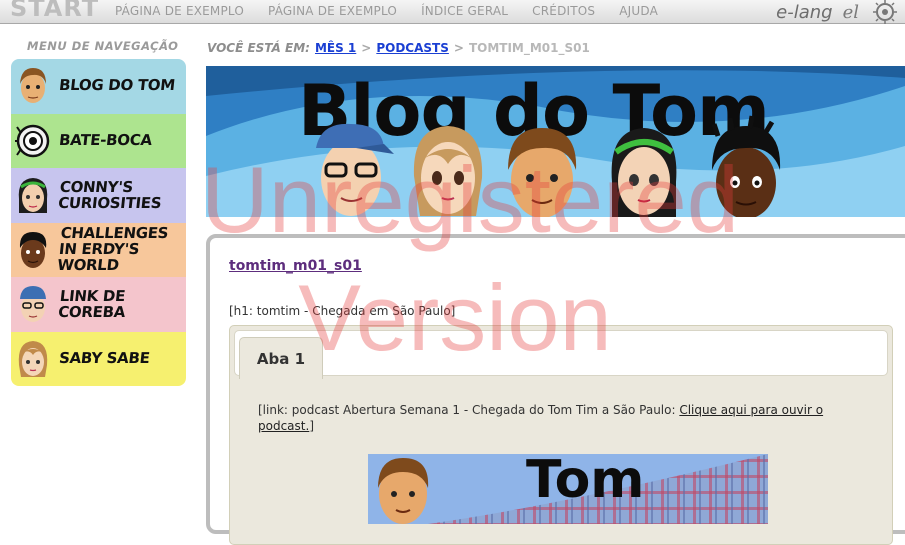 This screenshot has height=545, width=905. I want to click on menu-item-label: LINK DE COREBA, so click(92, 303).